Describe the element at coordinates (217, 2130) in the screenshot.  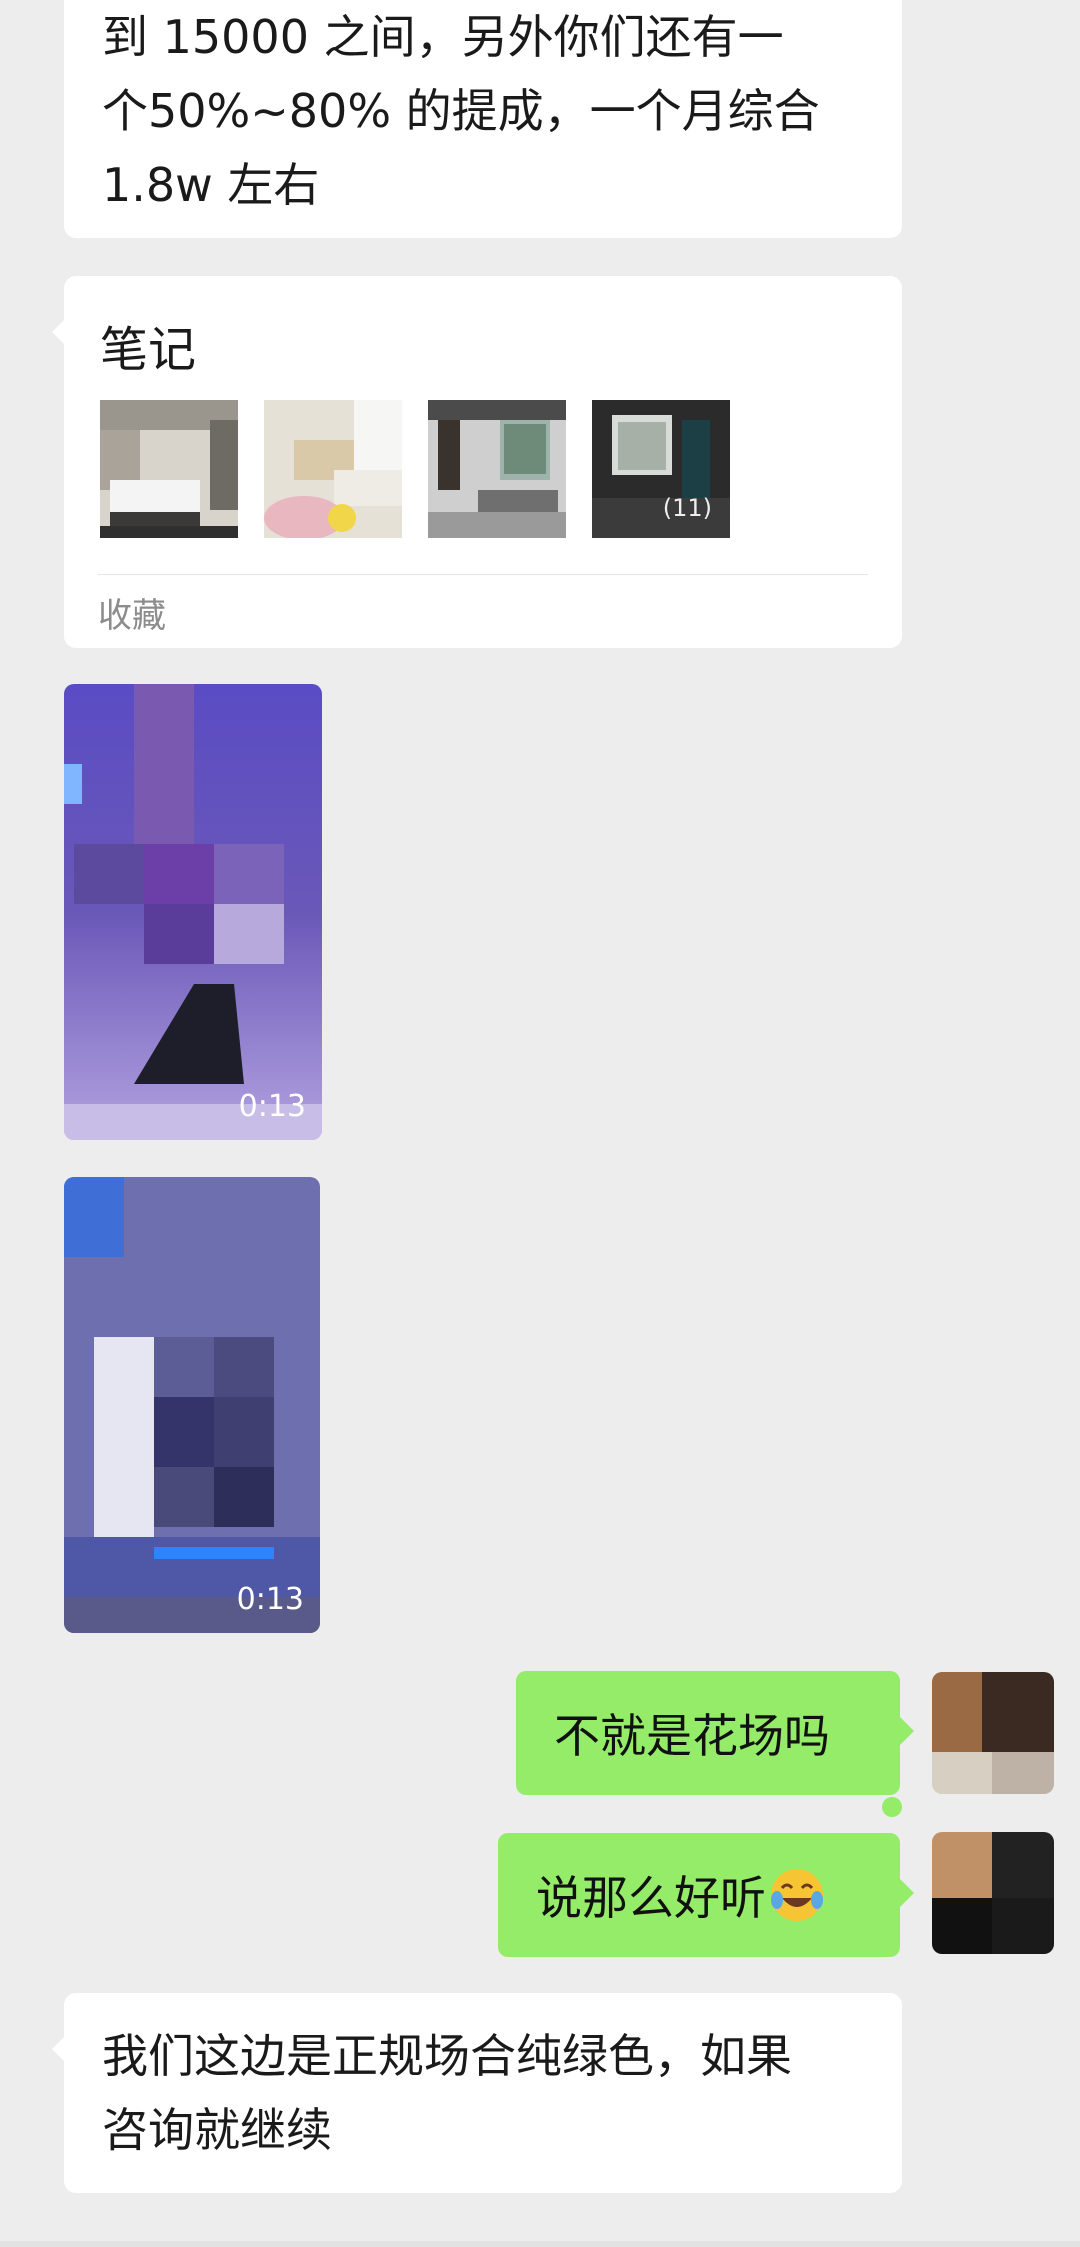
I see `message-line: 咨询就继续` at that location.